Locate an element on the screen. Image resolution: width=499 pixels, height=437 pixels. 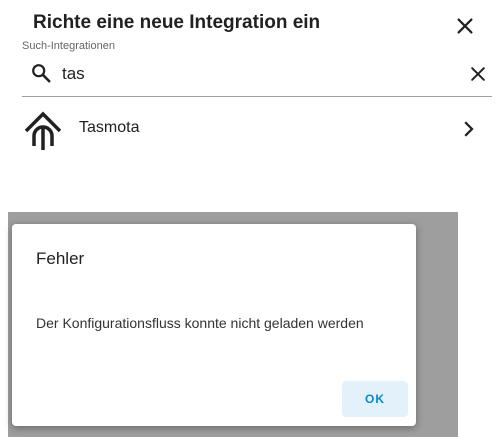
search-field is located at coordinates (257, 76).